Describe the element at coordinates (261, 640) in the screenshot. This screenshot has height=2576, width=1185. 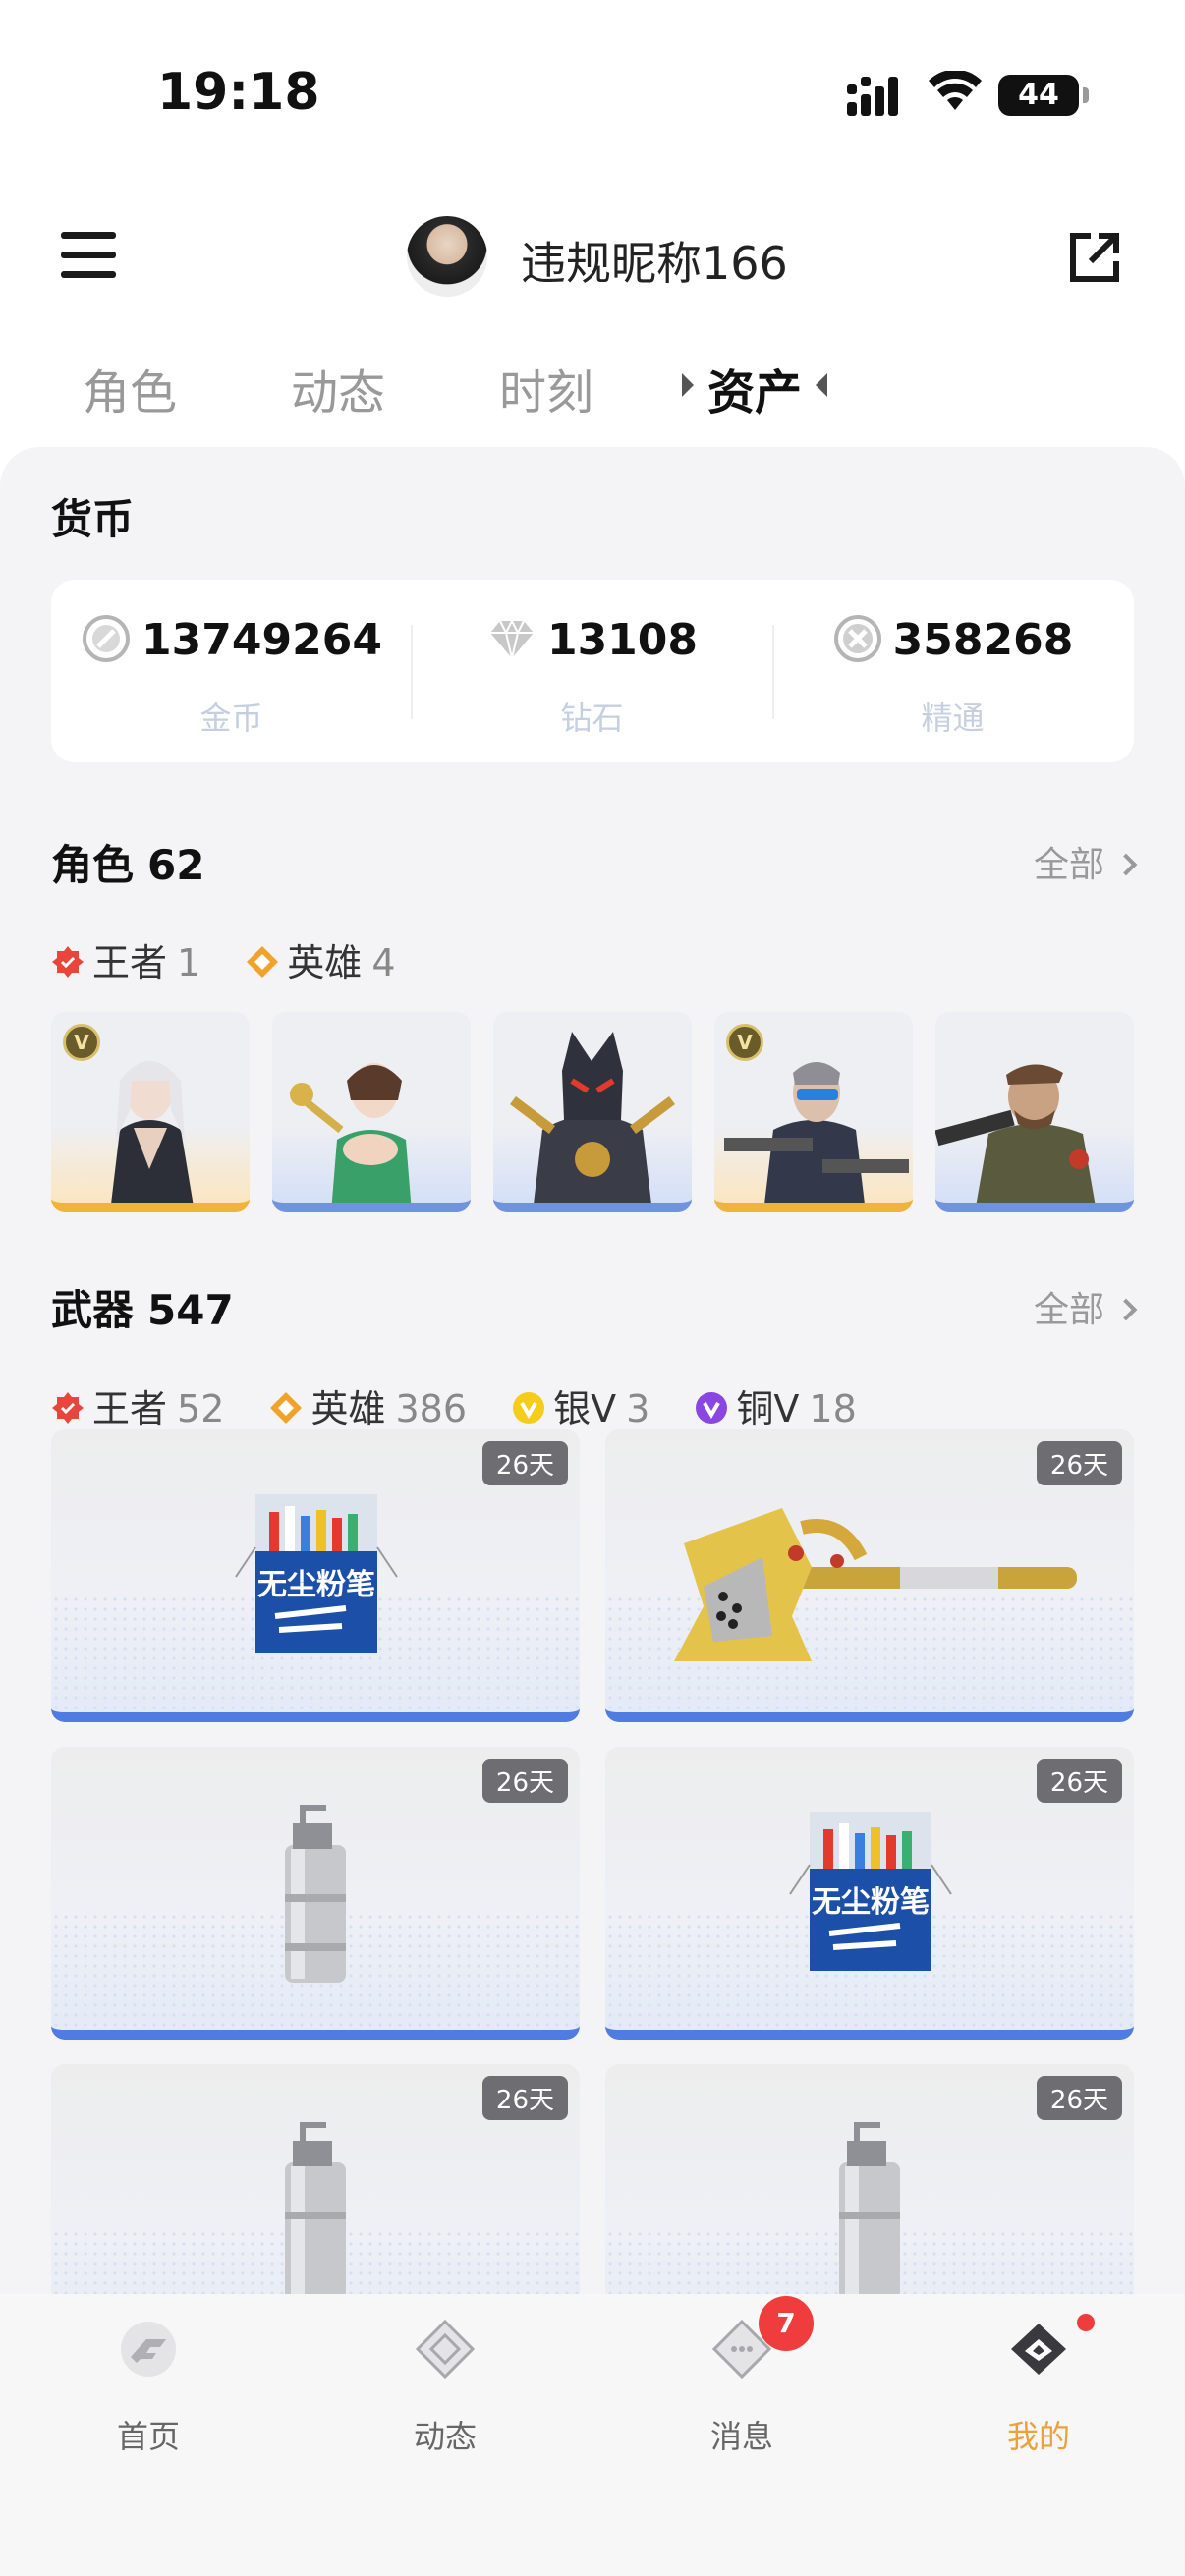
I see `gold-value: 13749264` at that location.